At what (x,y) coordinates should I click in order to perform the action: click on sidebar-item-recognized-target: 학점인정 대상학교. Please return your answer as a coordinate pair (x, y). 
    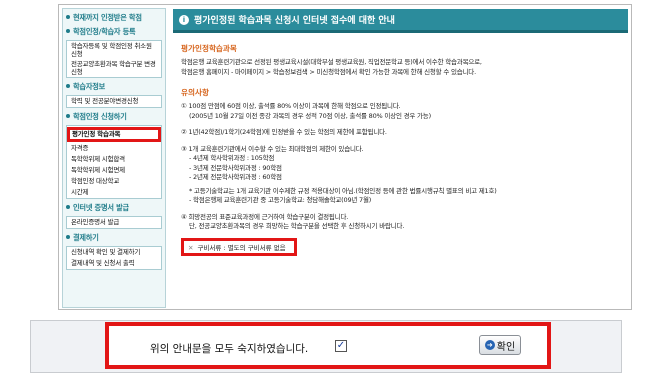
    Looking at the image, I should click on (114, 181).